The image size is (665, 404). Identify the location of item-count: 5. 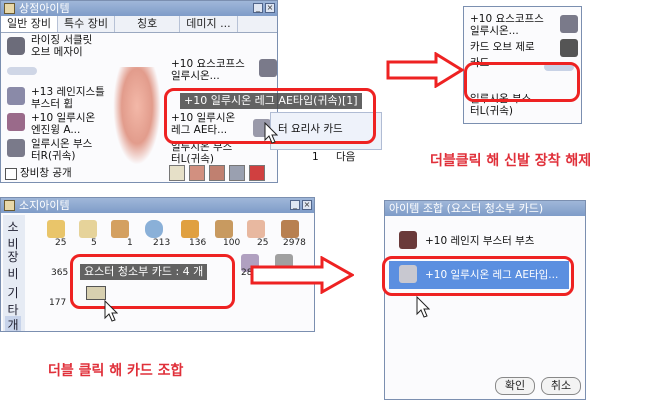
(94, 243).